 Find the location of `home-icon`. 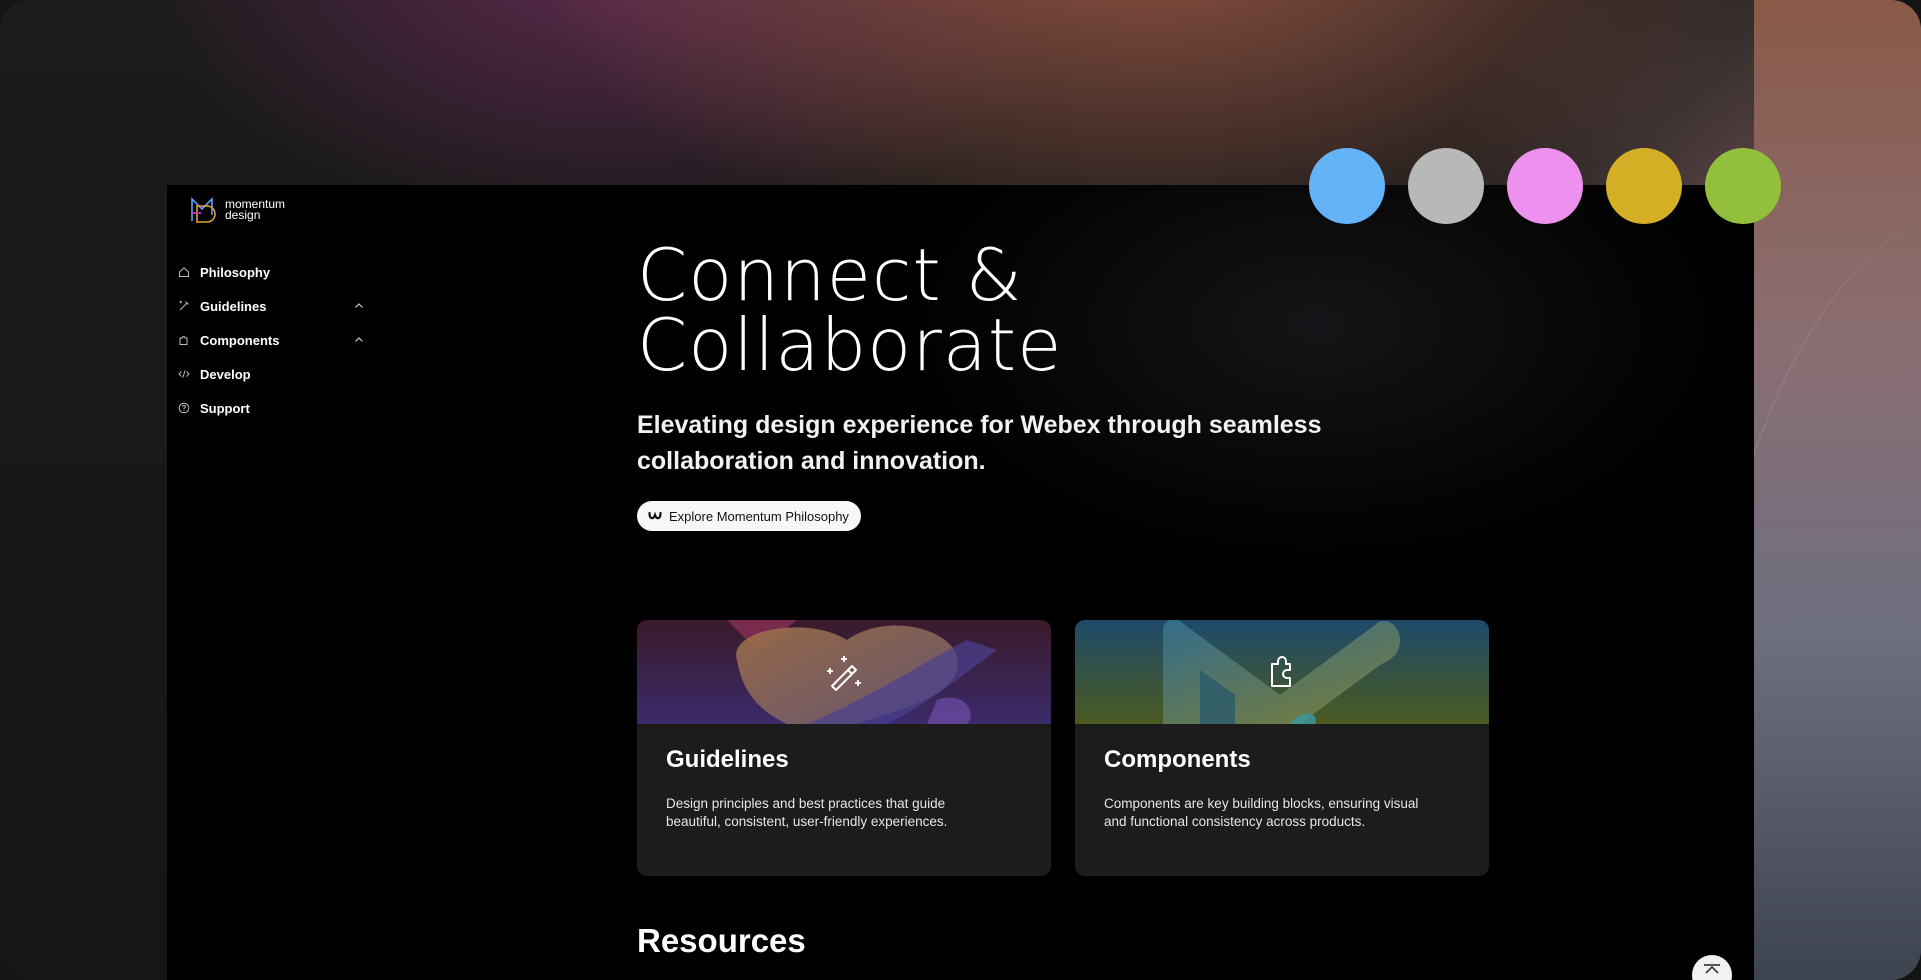

home-icon is located at coordinates (184, 272).